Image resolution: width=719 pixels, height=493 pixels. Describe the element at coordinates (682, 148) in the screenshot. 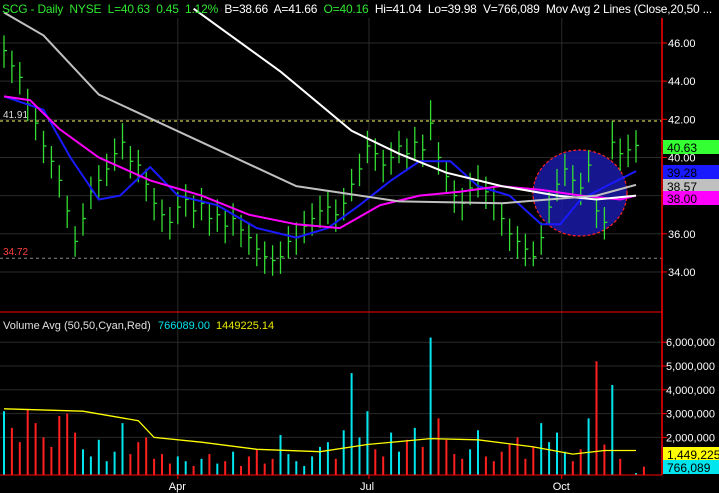

I see `last-value-label: 40.63` at that location.